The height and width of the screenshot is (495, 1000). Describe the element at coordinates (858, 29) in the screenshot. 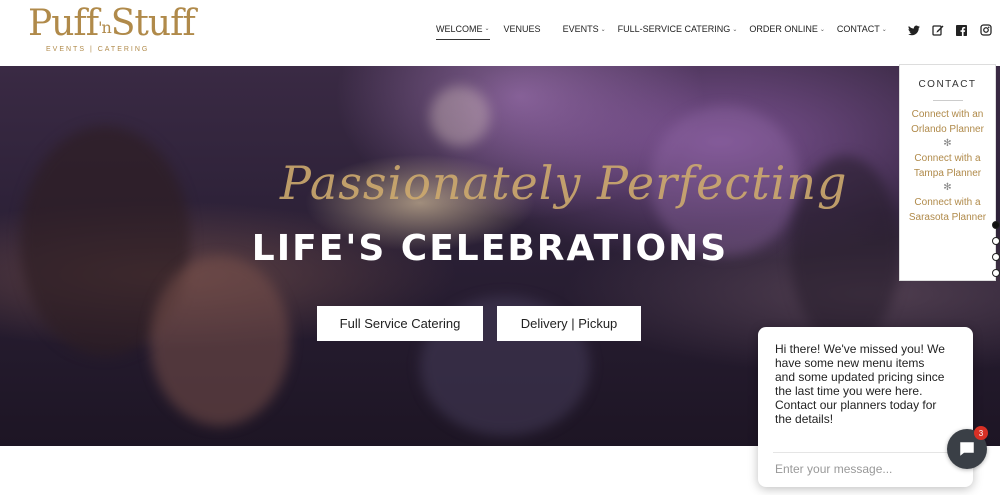

I see `nav-label: CONTACT` at that location.